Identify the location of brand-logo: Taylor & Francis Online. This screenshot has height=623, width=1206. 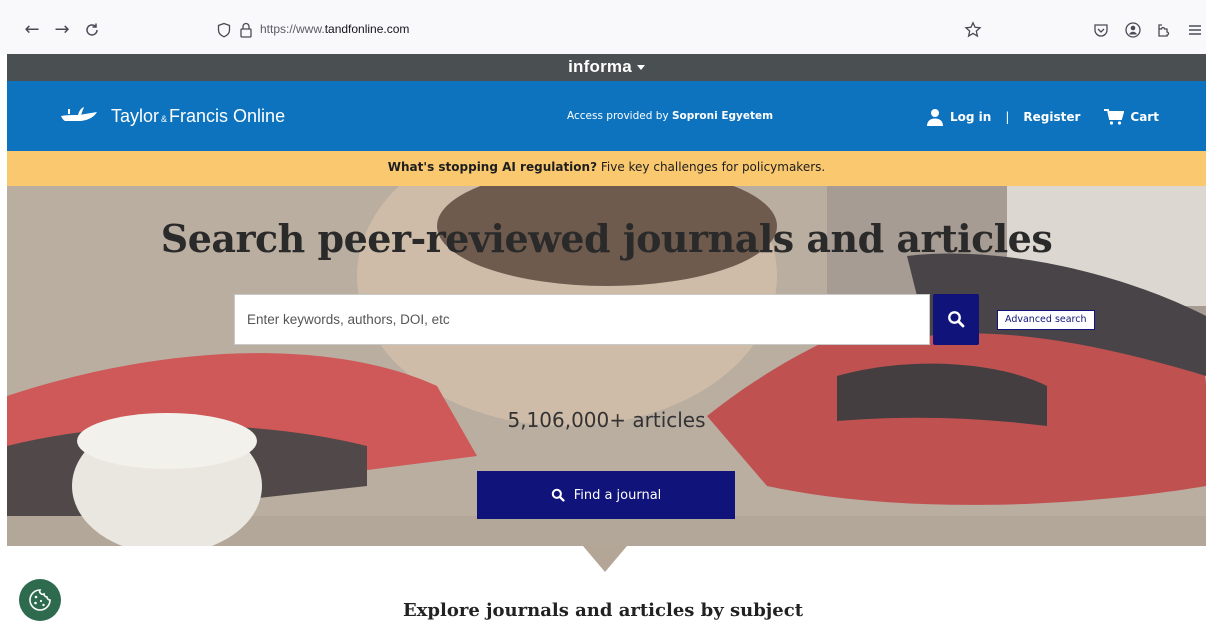
(172, 116).